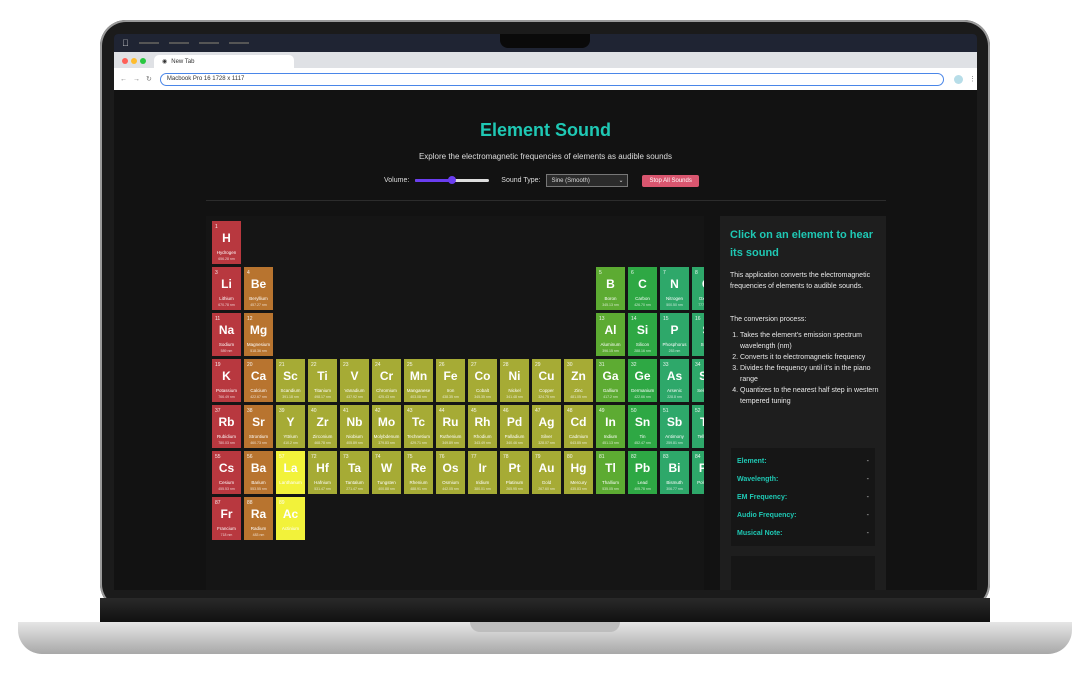  Describe the element at coordinates (578, 380) in the screenshot. I see `element-cell-zinc: 30 Zn Zinc 481.05 nm` at that location.